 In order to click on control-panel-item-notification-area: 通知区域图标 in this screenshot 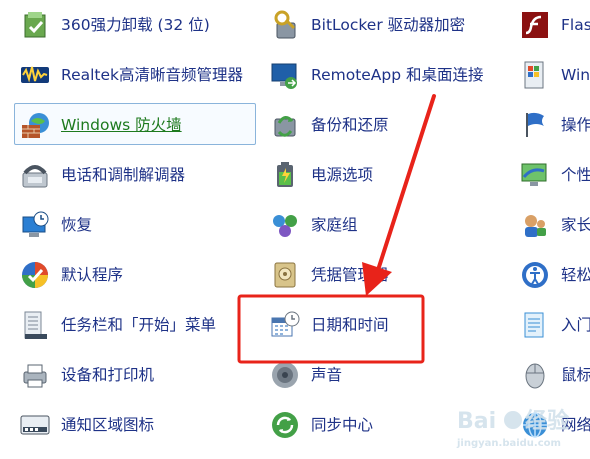, I will do `click(135, 424)`.